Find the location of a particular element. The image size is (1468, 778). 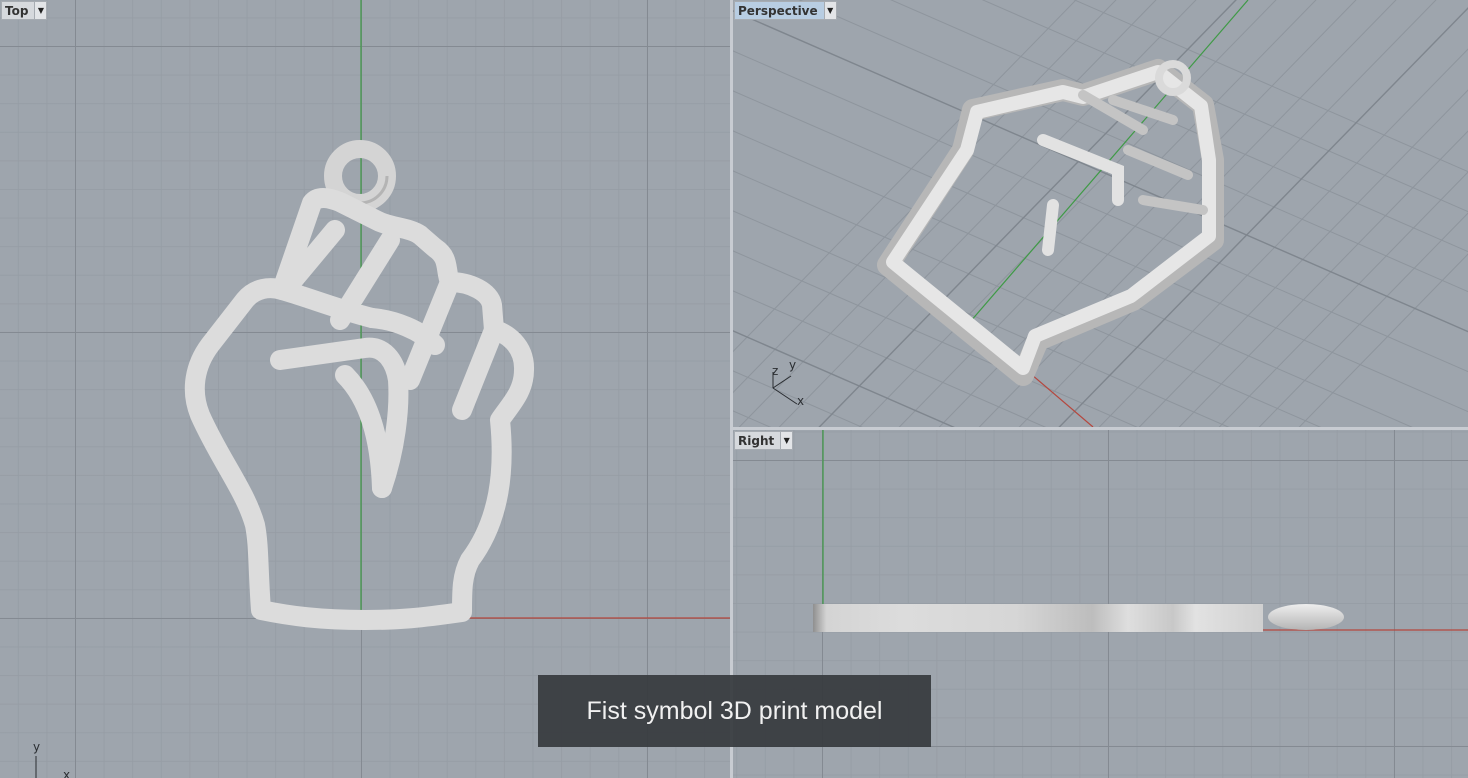

axis-widget-perspective: z y x is located at coordinates (807, 385).